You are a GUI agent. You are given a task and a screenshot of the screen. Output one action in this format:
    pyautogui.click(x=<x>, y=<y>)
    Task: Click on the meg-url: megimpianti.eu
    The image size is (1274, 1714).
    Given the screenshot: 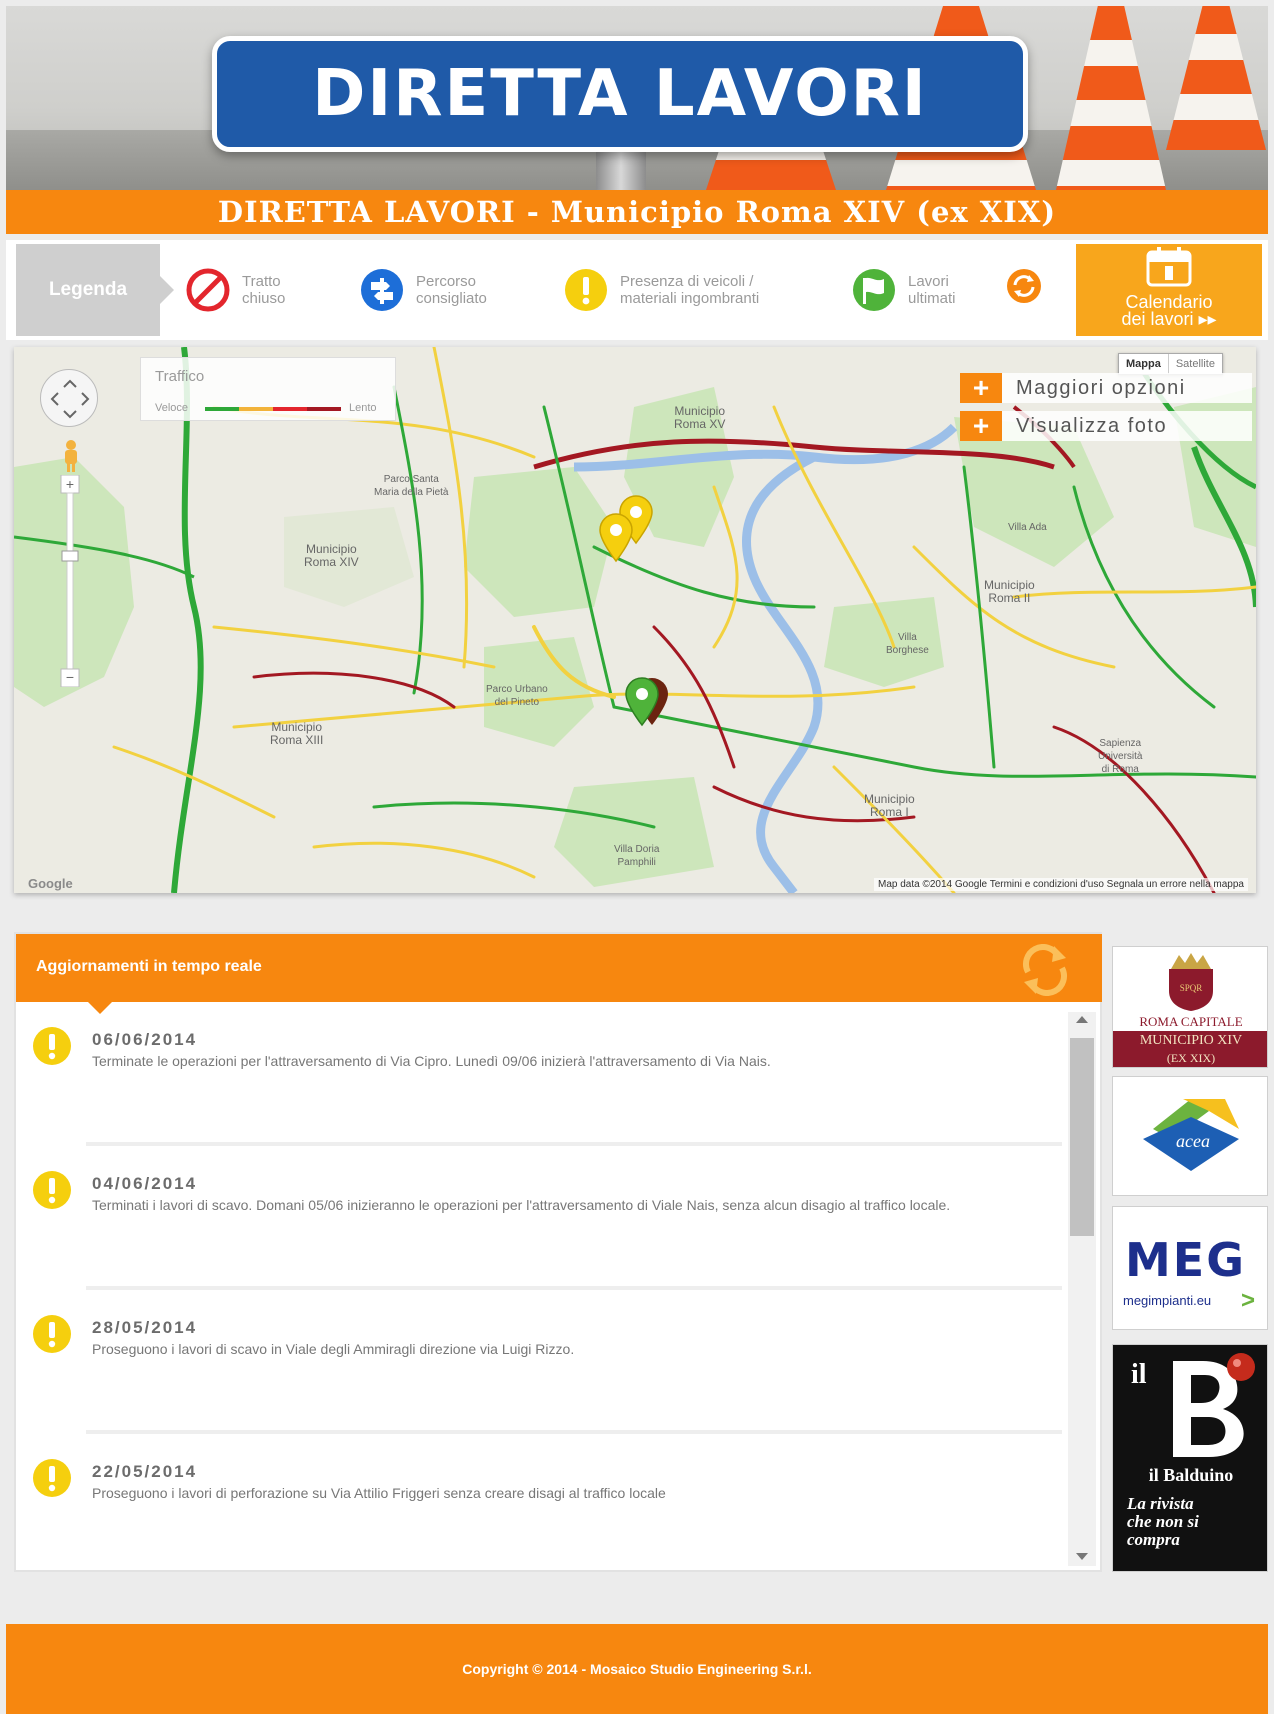 What is the action you would take?
    pyautogui.click(x=1167, y=1300)
    